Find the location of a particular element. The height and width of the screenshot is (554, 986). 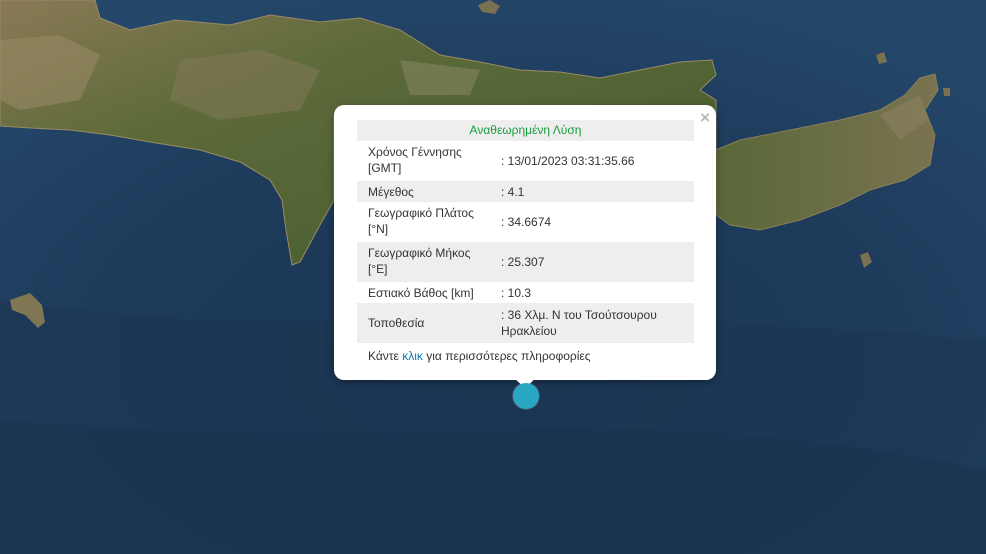

table-row: Γεωγραφικό Πλάτος [°N] : 34.6674 is located at coordinates (525, 222).